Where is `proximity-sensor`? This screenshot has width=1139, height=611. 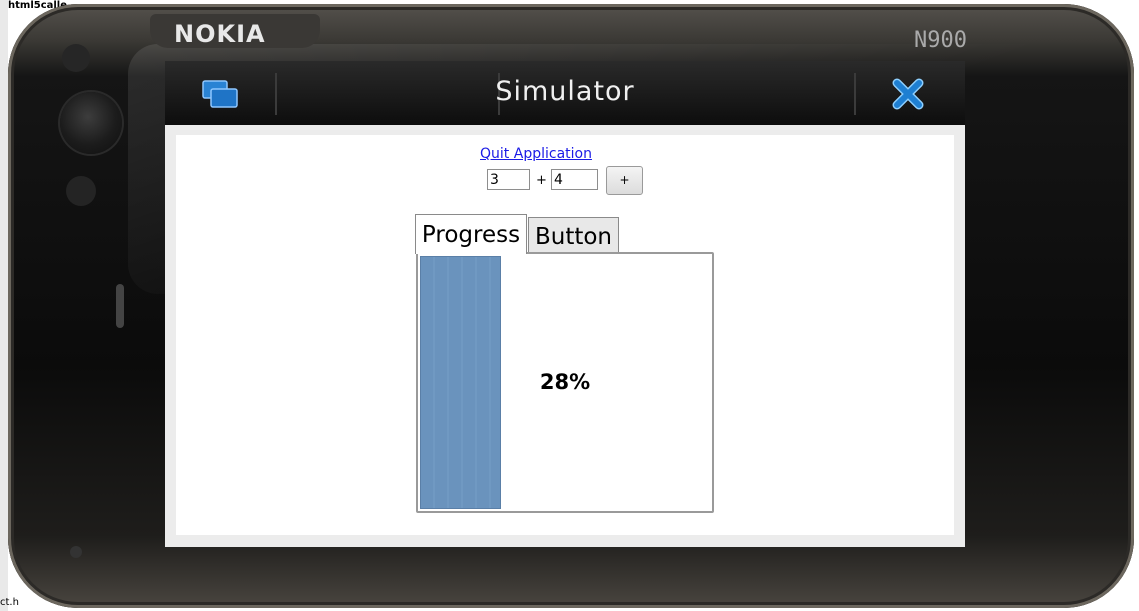
proximity-sensor is located at coordinates (76, 58).